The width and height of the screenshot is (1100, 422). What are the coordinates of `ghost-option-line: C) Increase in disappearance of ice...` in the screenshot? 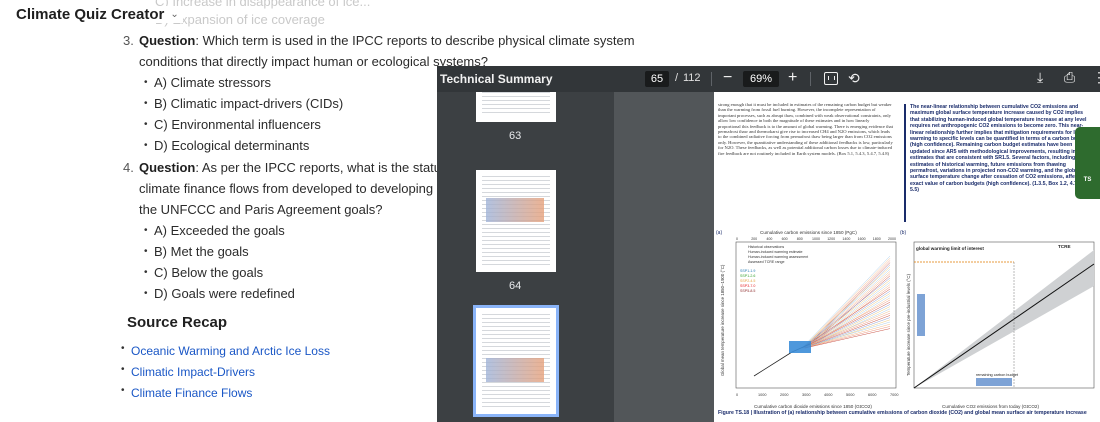 It's located at (263, 4).